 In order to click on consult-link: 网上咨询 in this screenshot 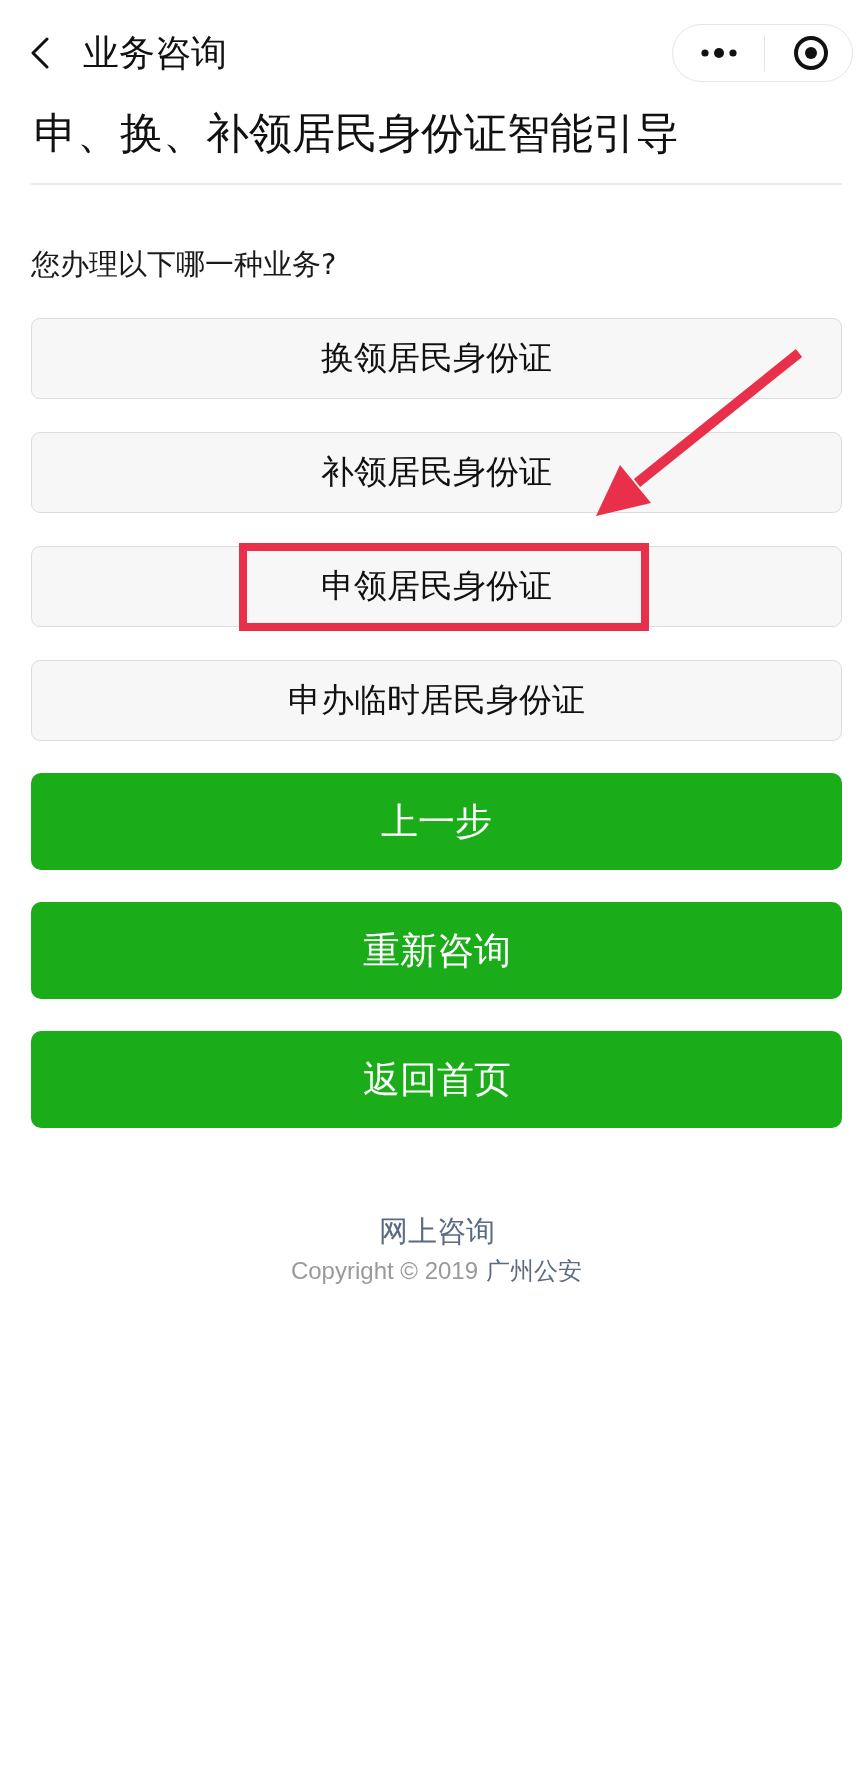, I will do `click(436, 1231)`.